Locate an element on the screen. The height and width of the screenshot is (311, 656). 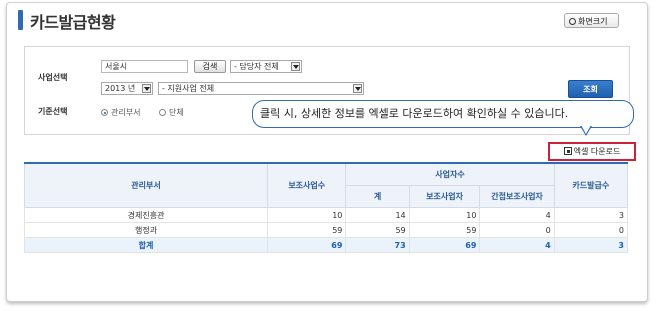
radio-group: 단체 is located at coordinates (171, 112).